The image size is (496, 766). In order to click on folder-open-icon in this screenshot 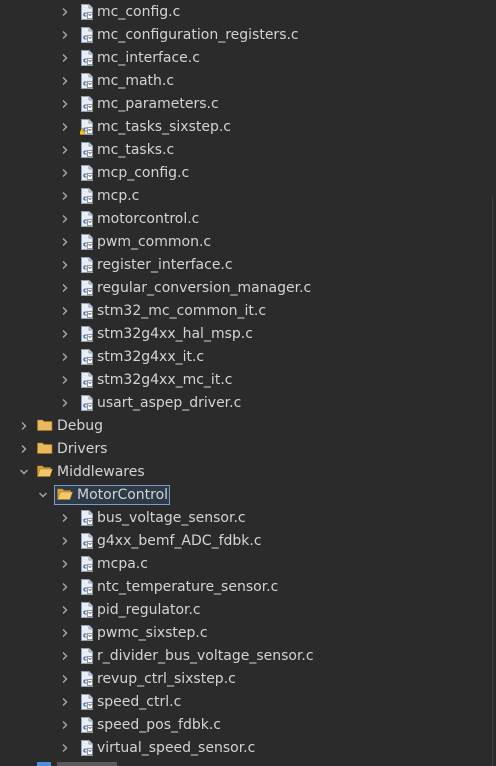, I will do `click(65, 495)`.